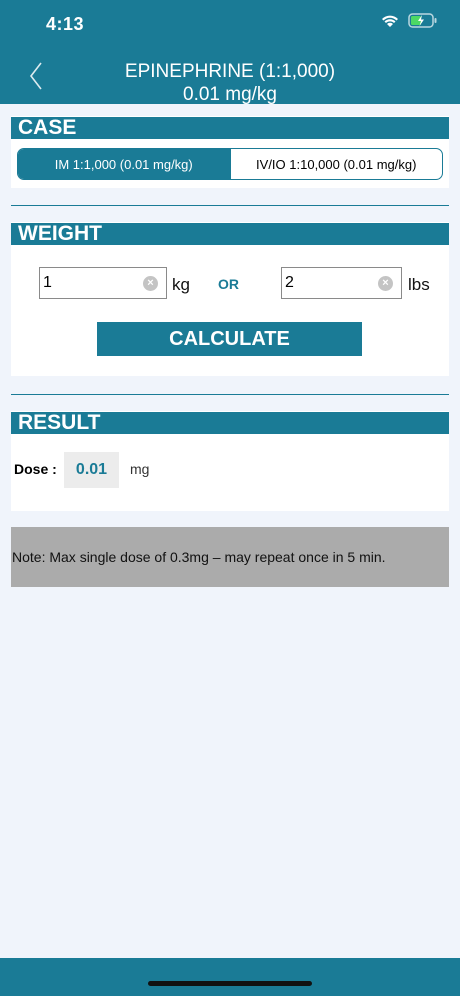 The height and width of the screenshot is (996, 460). What do you see at coordinates (103, 283) in the screenshot?
I see `weight-kg-input: 1 ×` at bounding box center [103, 283].